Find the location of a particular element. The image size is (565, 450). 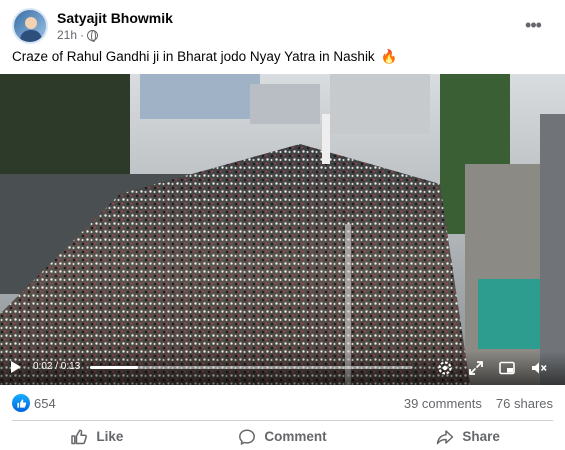

globe-icon is located at coordinates (93, 35).